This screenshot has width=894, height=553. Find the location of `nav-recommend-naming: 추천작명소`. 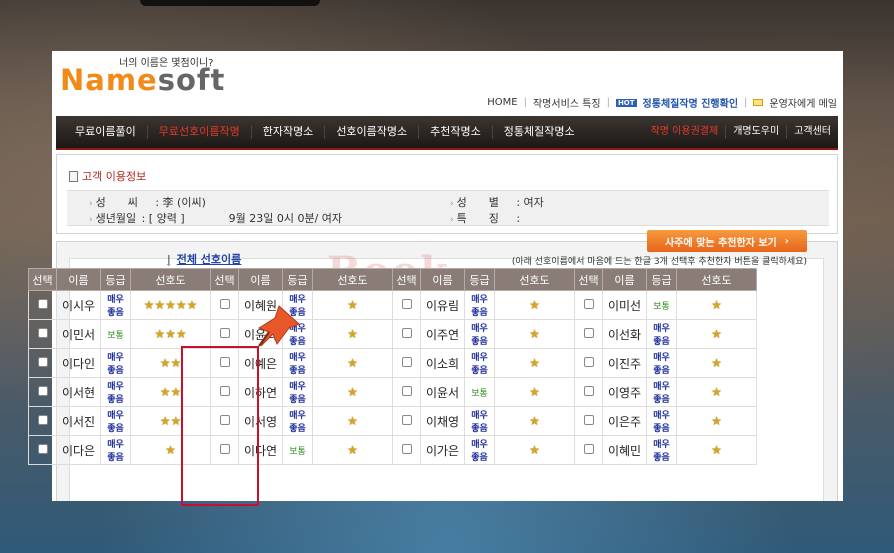

nav-recommend-naming: 추천작명소 is located at coordinates (455, 132).